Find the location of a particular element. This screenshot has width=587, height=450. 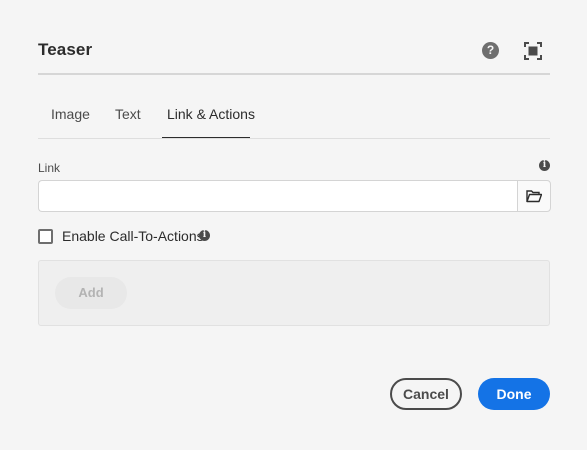

enable-cta-label: Enable Call-To-Actions is located at coordinates (133, 236).